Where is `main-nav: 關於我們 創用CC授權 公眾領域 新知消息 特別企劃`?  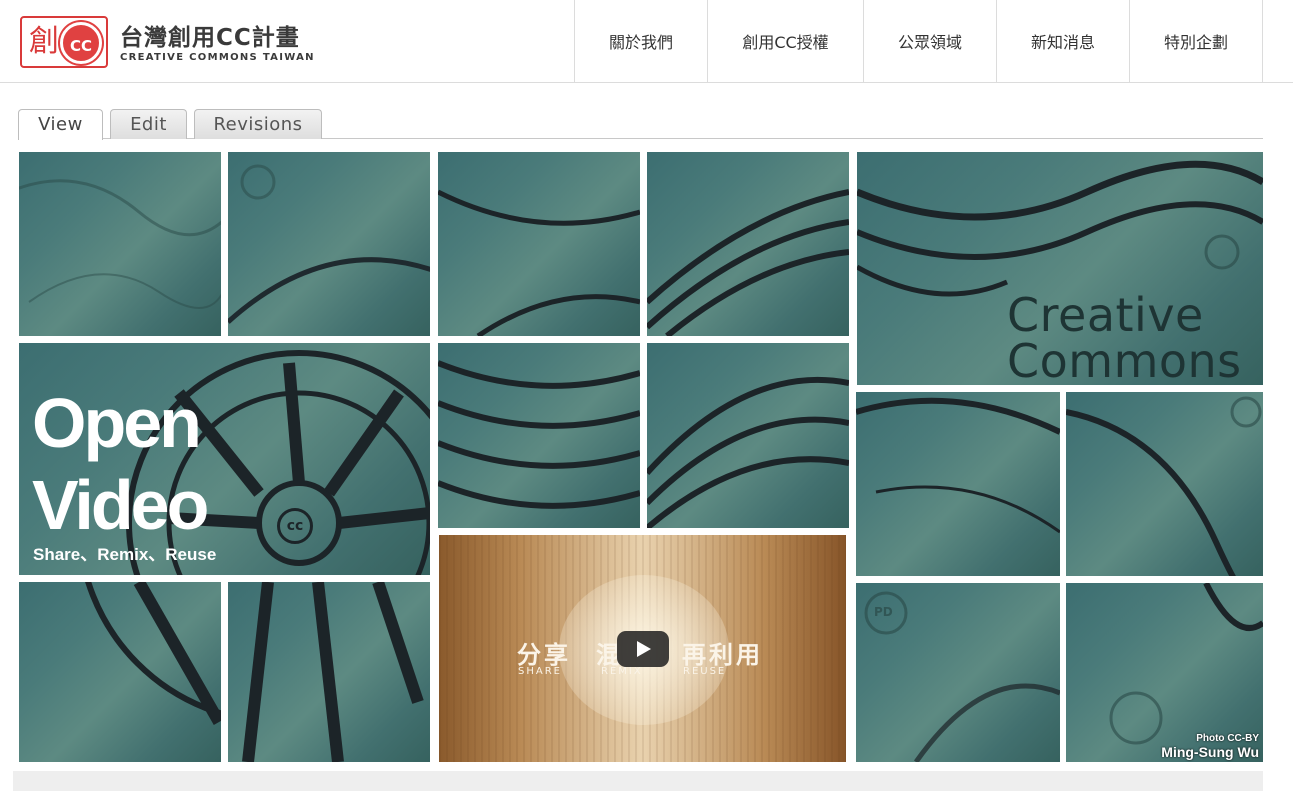 main-nav: 關於我們 創用CC授權 公眾領域 新知消息 特別企劃 is located at coordinates (918, 41).